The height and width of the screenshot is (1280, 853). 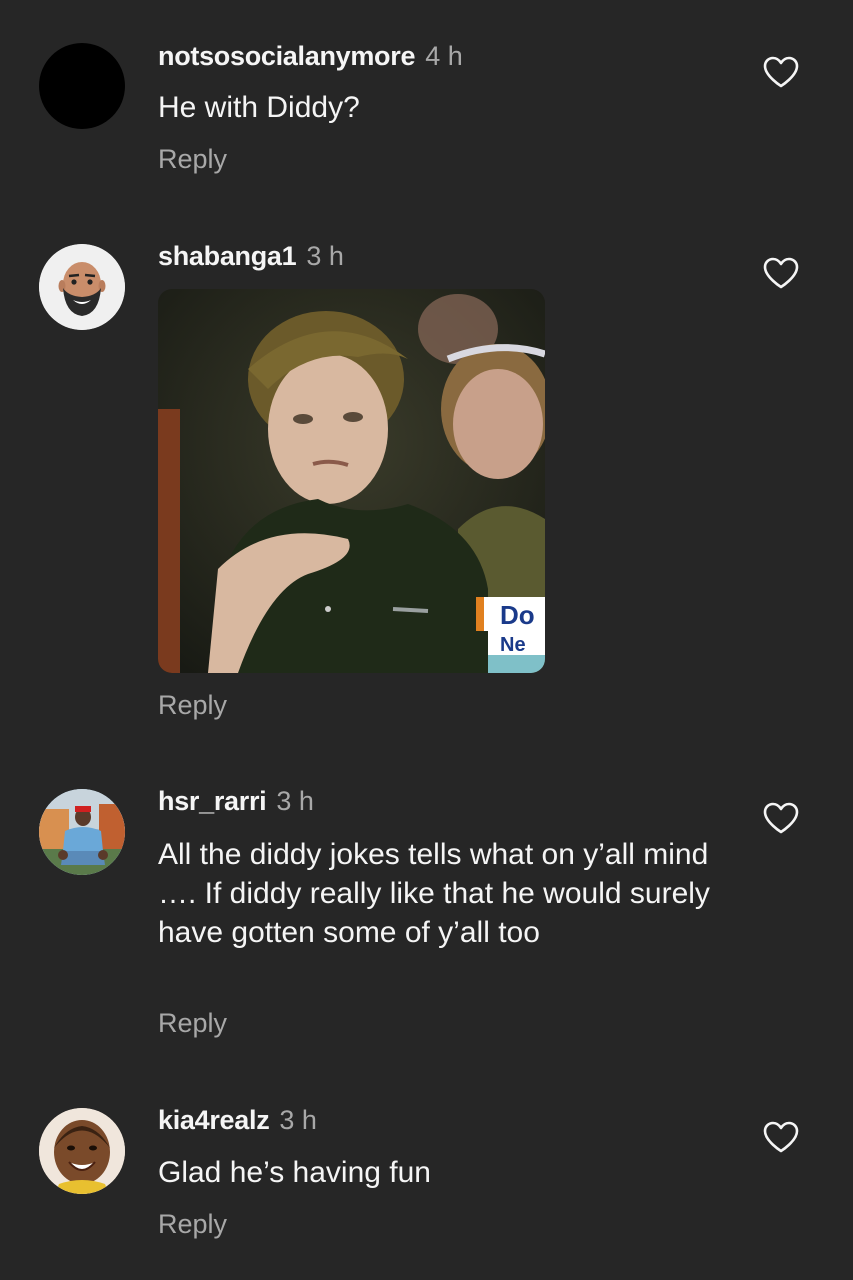 I want to click on comment-meta: notsosocialanymore 4 h, so click(x=310, y=56).